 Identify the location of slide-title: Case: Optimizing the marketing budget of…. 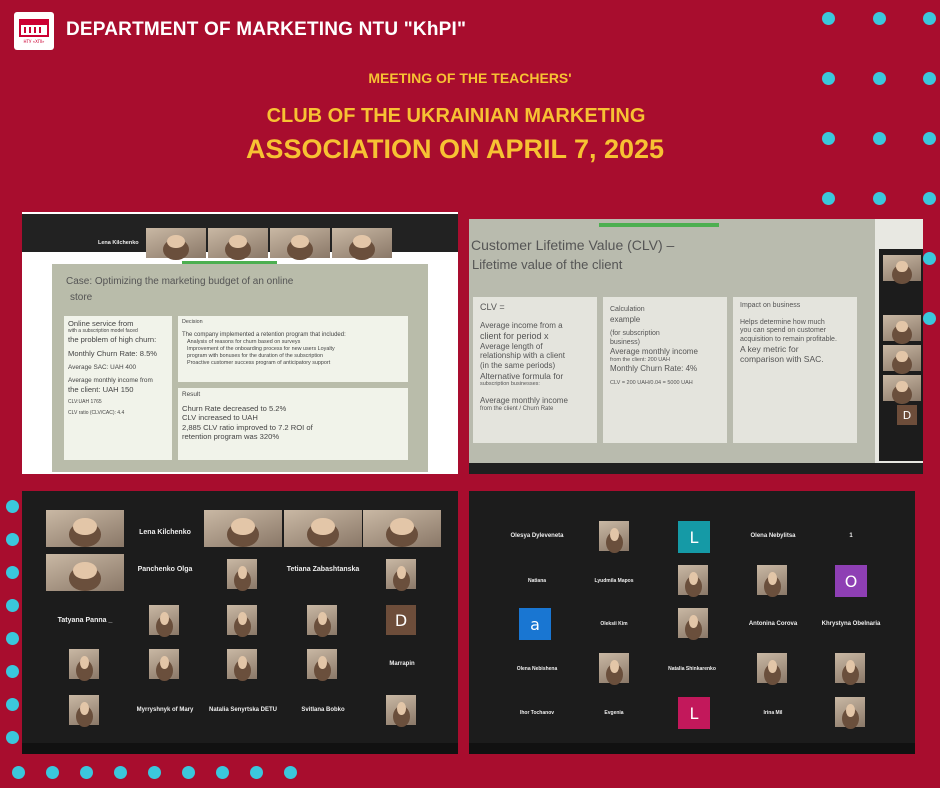
(180, 281).